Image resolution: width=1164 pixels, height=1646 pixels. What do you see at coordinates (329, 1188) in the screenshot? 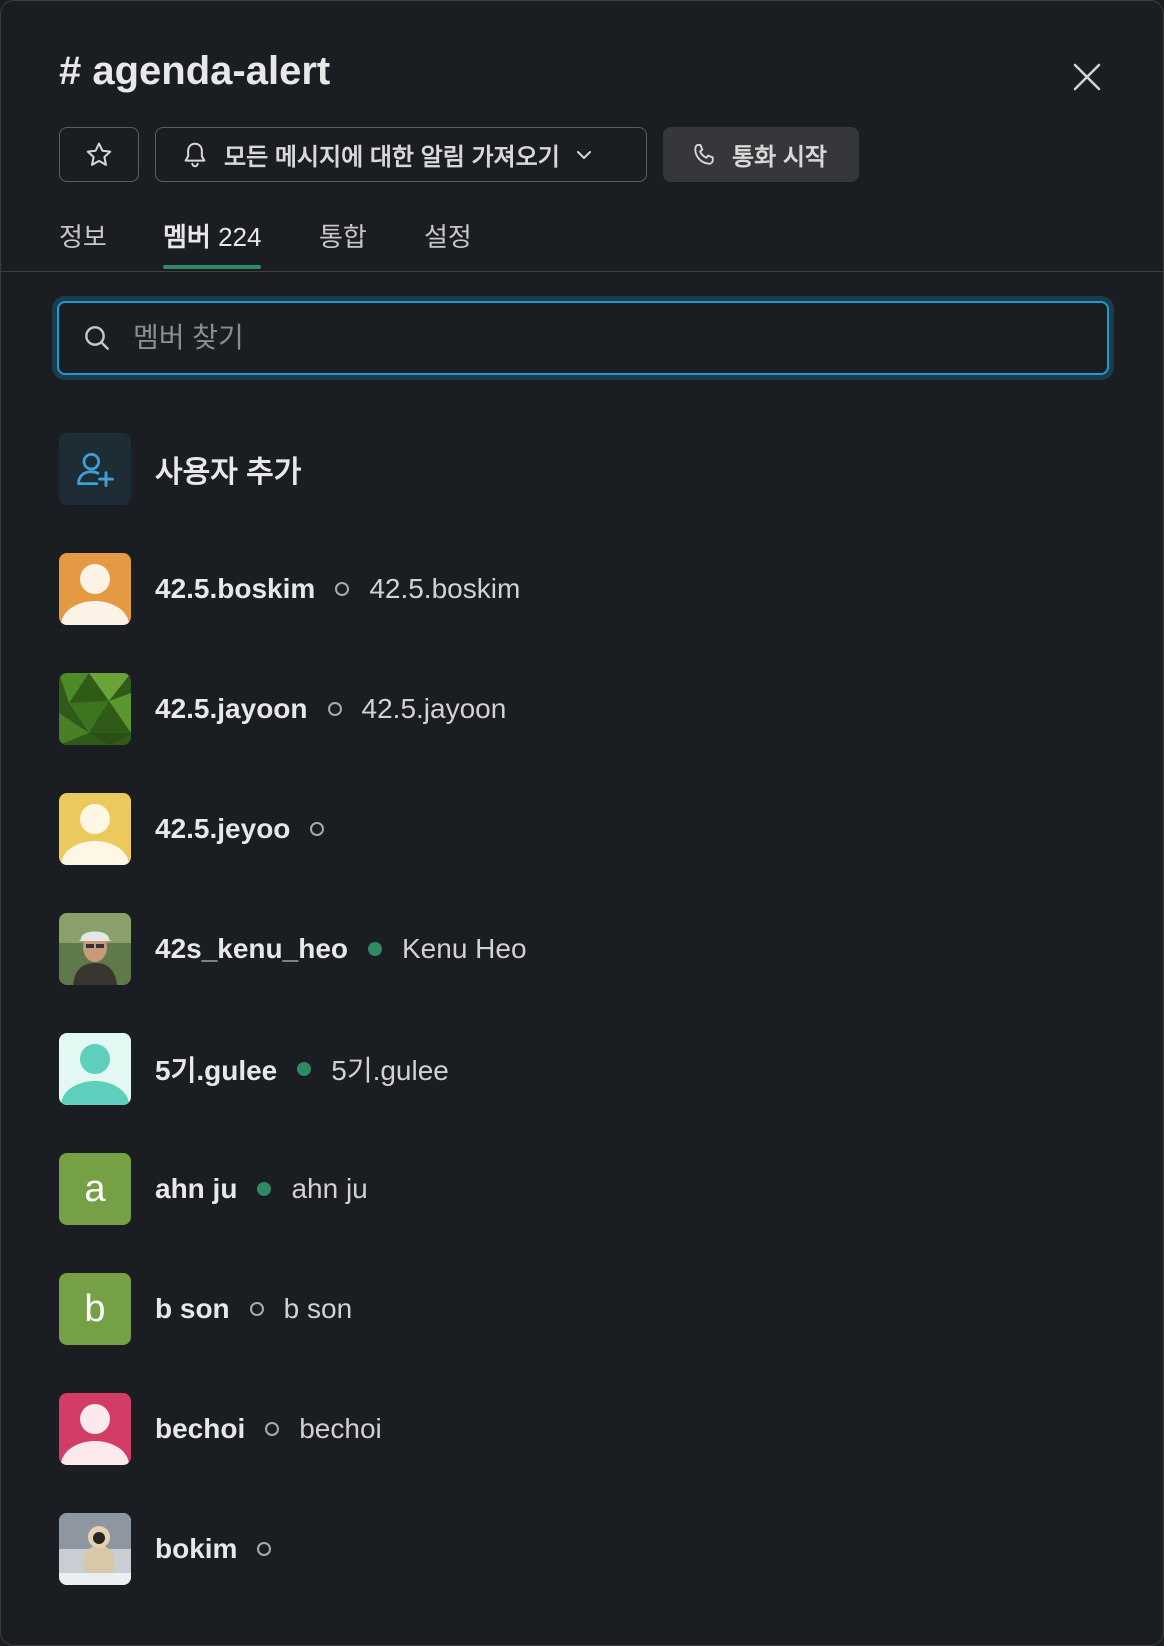
I see `member-display-name: ahn ju` at bounding box center [329, 1188].